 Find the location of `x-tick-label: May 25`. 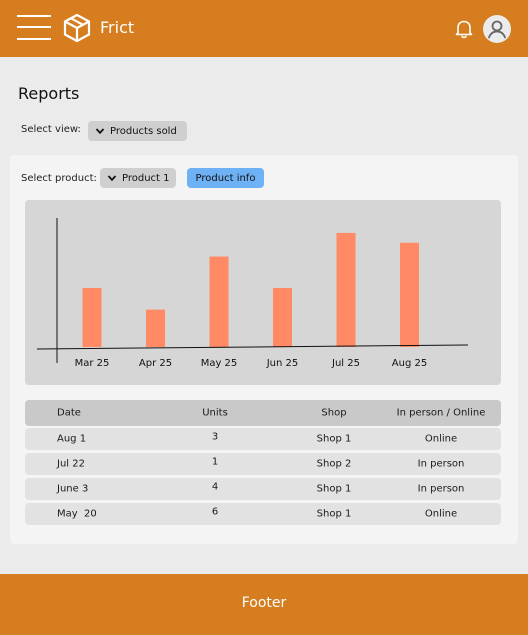

x-tick-label: May 25 is located at coordinates (219, 363).